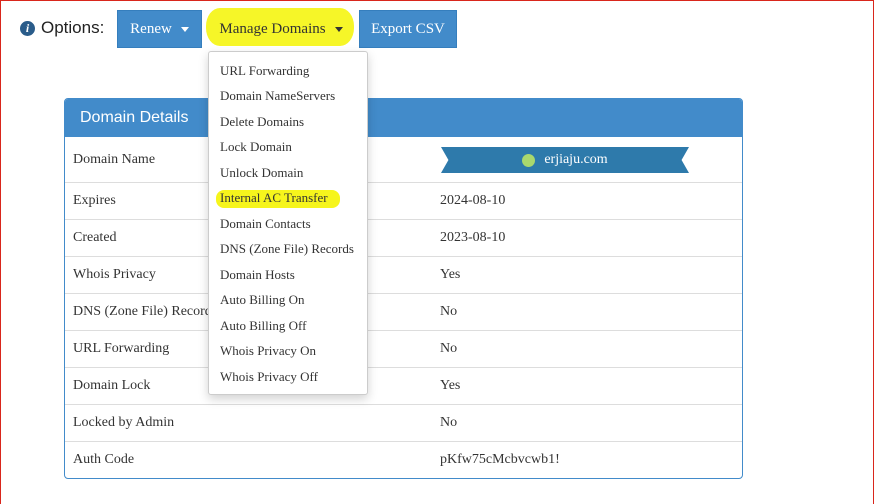  What do you see at coordinates (151, 28) in the screenshot?
I see `renew-label: Renew` at bounding box center [151, 28].